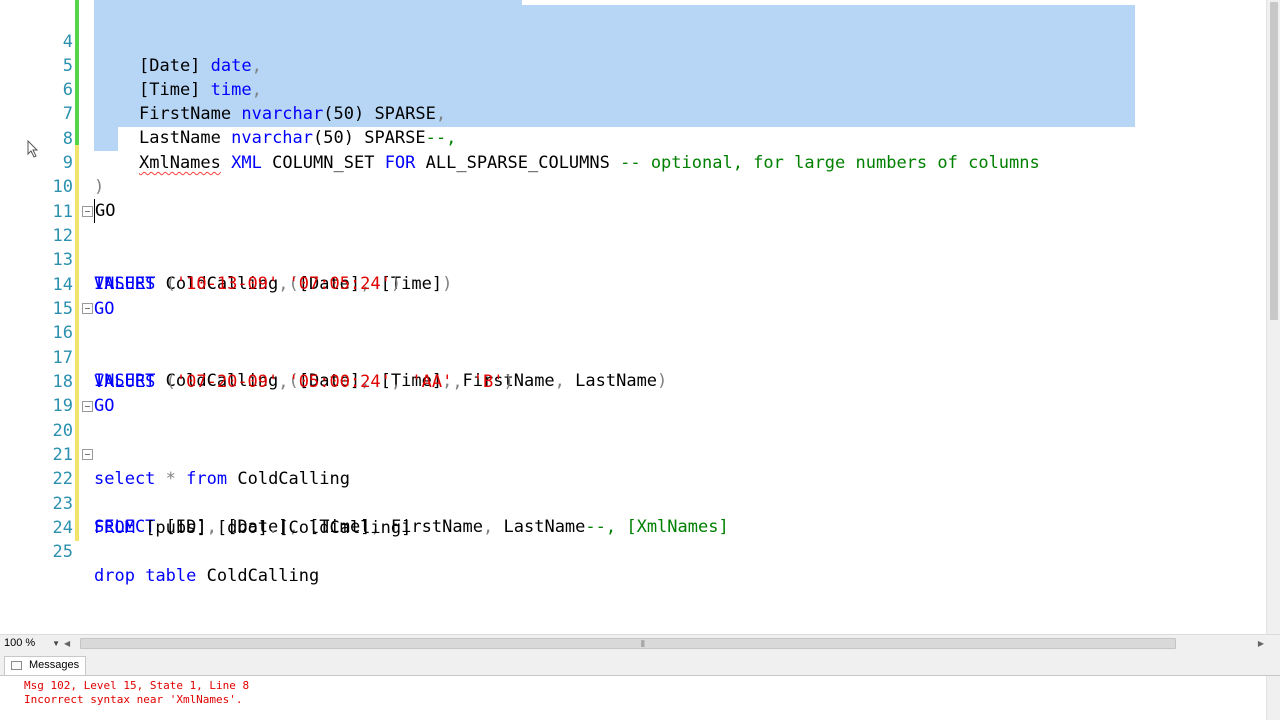  What do you see at coordinates (1274, 161) in the screenshot?
I see `scrollbar-thumb` at bounding box center [1274, 161].